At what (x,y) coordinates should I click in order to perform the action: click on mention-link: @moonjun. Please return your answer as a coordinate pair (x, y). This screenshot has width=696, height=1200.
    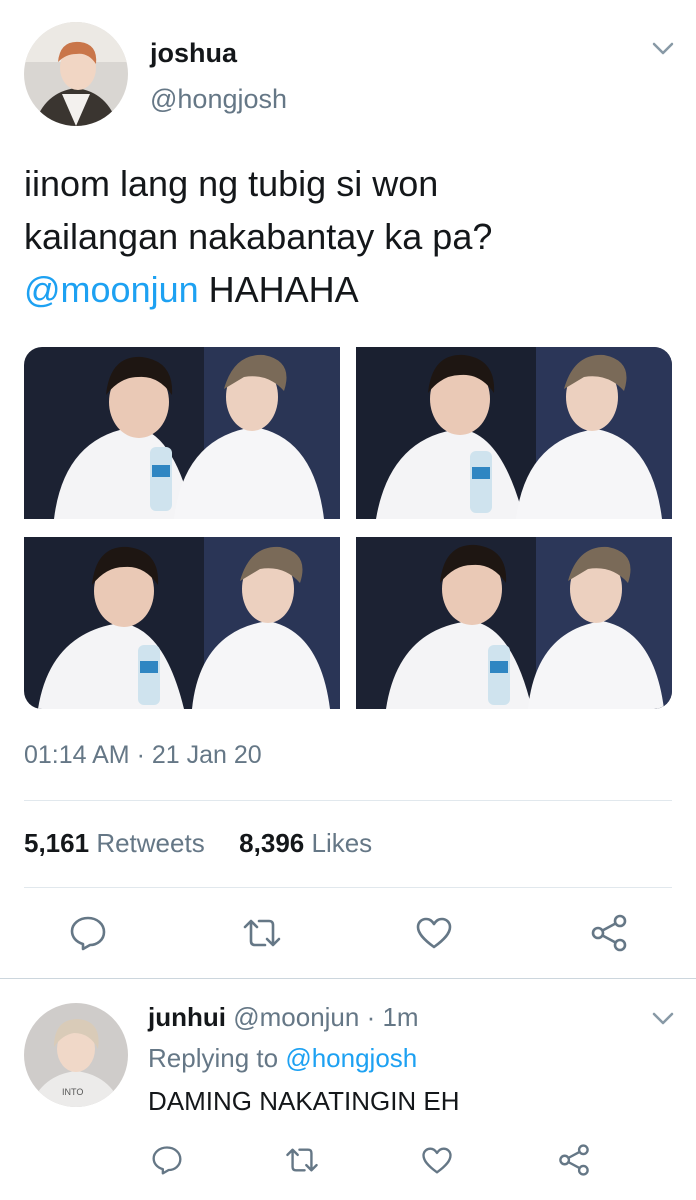
    Looking at the image, I should click on (111, 289).